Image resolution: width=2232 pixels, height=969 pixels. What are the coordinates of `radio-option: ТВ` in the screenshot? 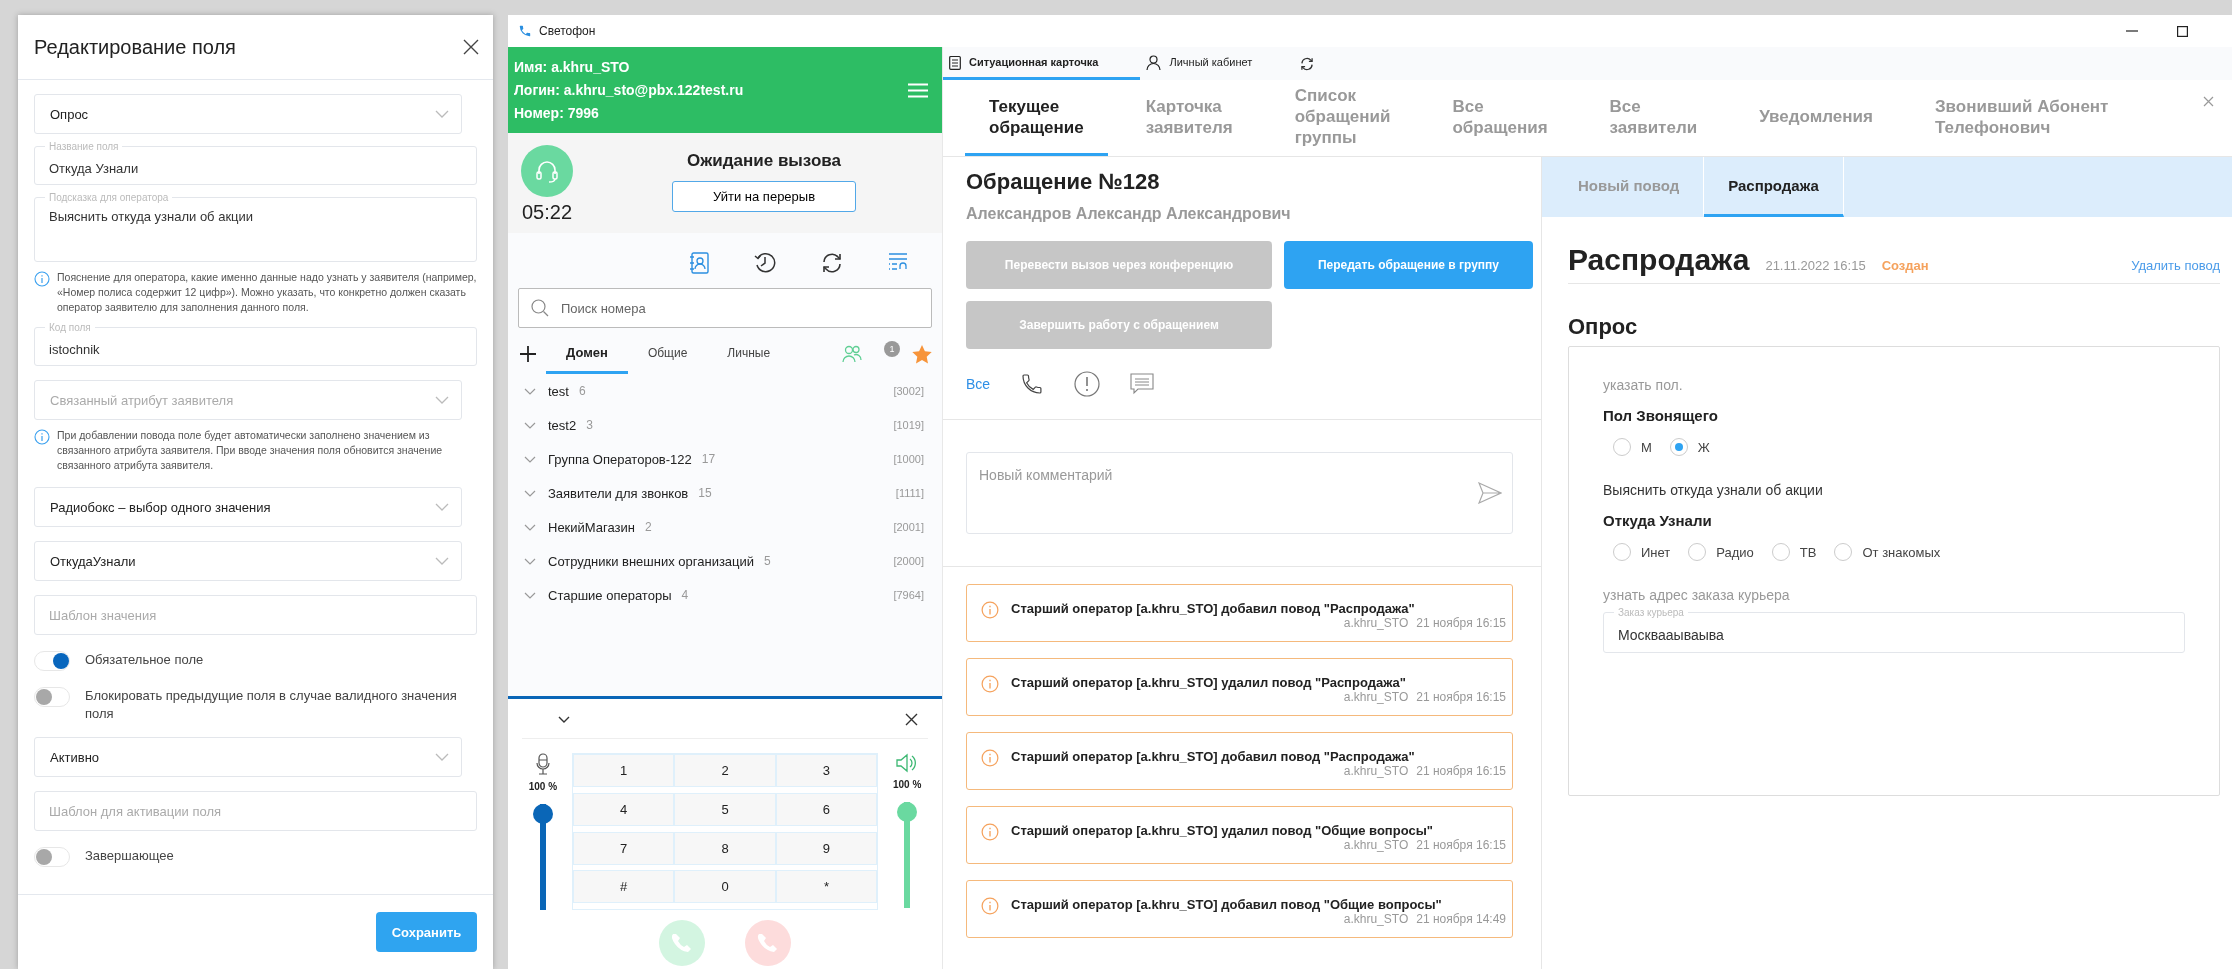 It's located at (1794, 552).